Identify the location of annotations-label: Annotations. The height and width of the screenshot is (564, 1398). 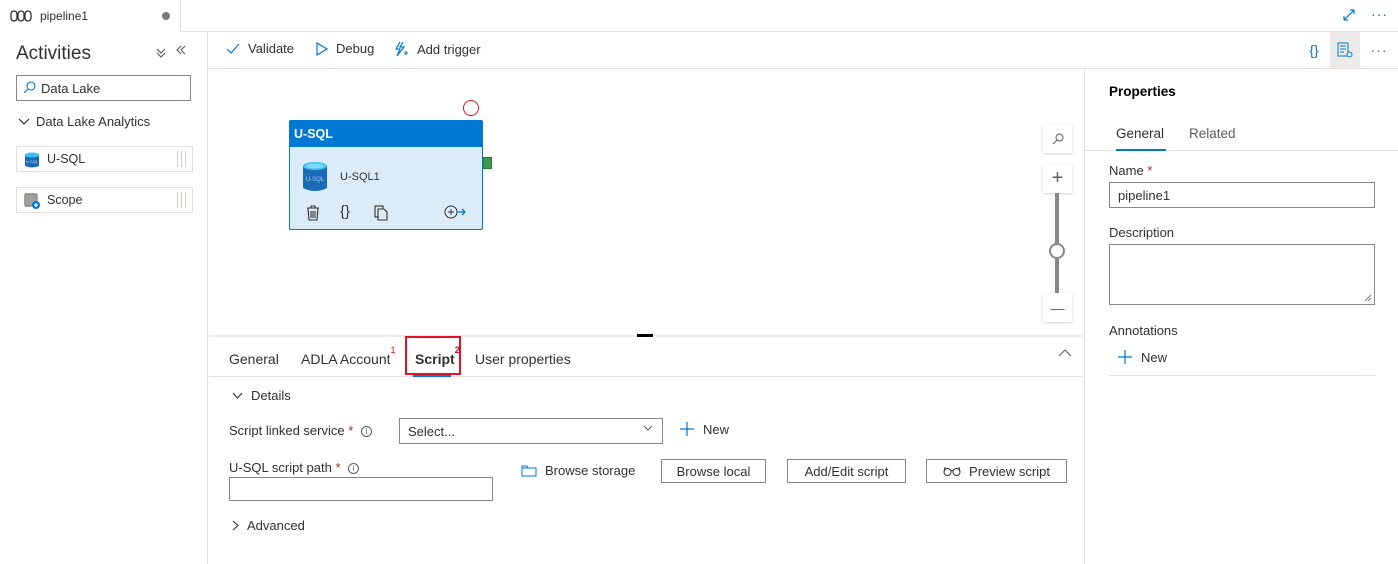
(1143, 330).